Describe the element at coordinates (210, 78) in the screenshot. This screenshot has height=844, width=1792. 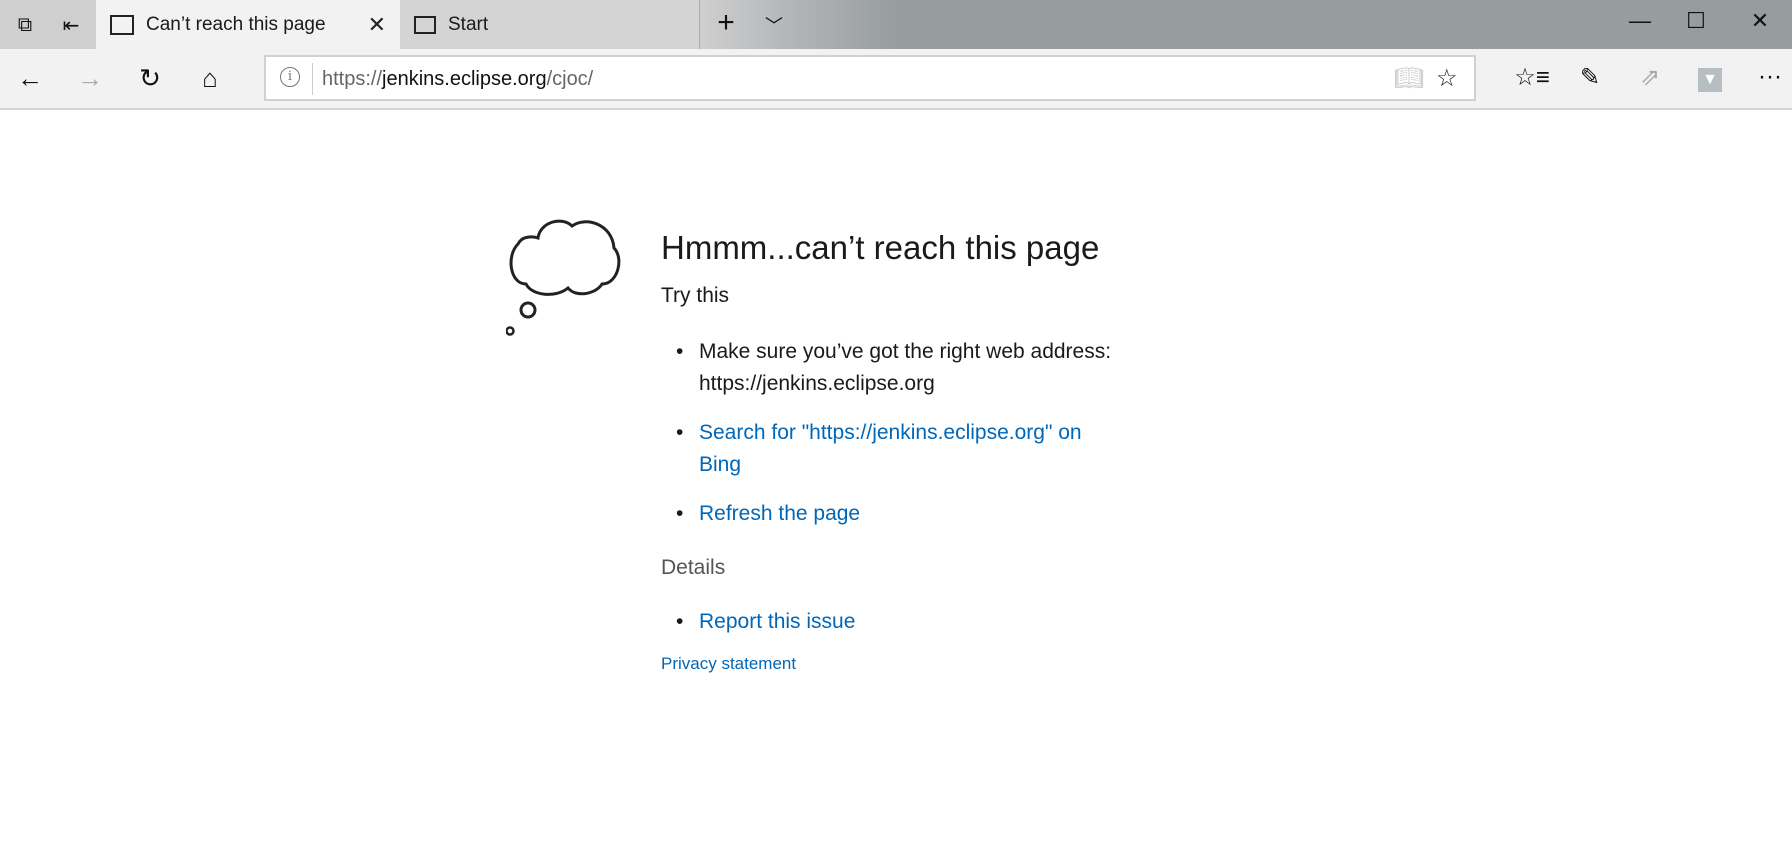
I see `home-button: ⌂` at that location.